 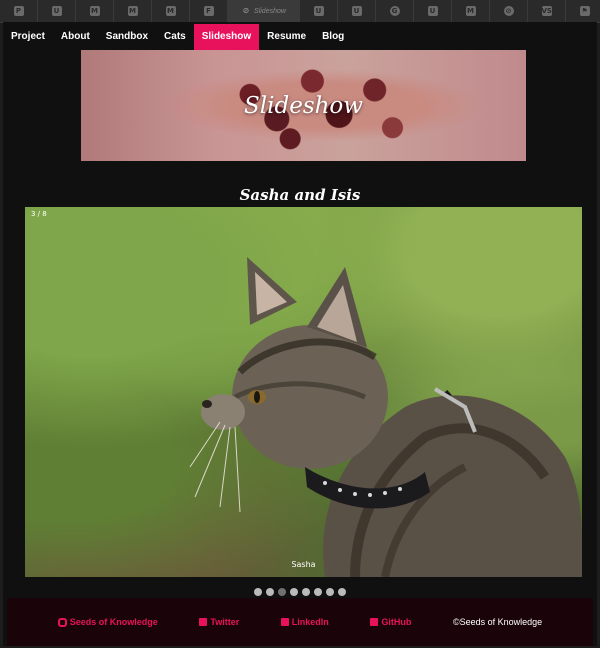 What do you see at coordinates (226, 37) in the screenshot?
I see `nav-slideshow: Slideshow` at bounding box center [226, 37].